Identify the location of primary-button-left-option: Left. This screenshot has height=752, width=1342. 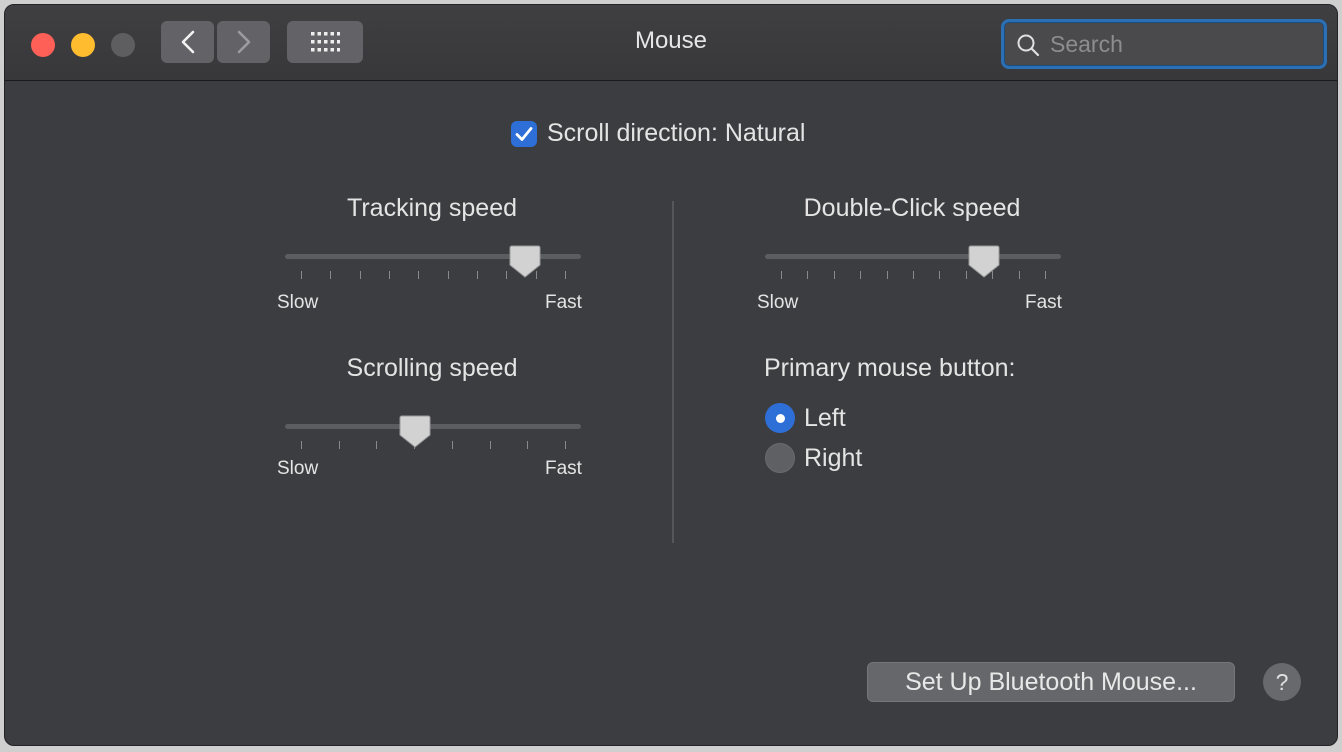
(805, 418).